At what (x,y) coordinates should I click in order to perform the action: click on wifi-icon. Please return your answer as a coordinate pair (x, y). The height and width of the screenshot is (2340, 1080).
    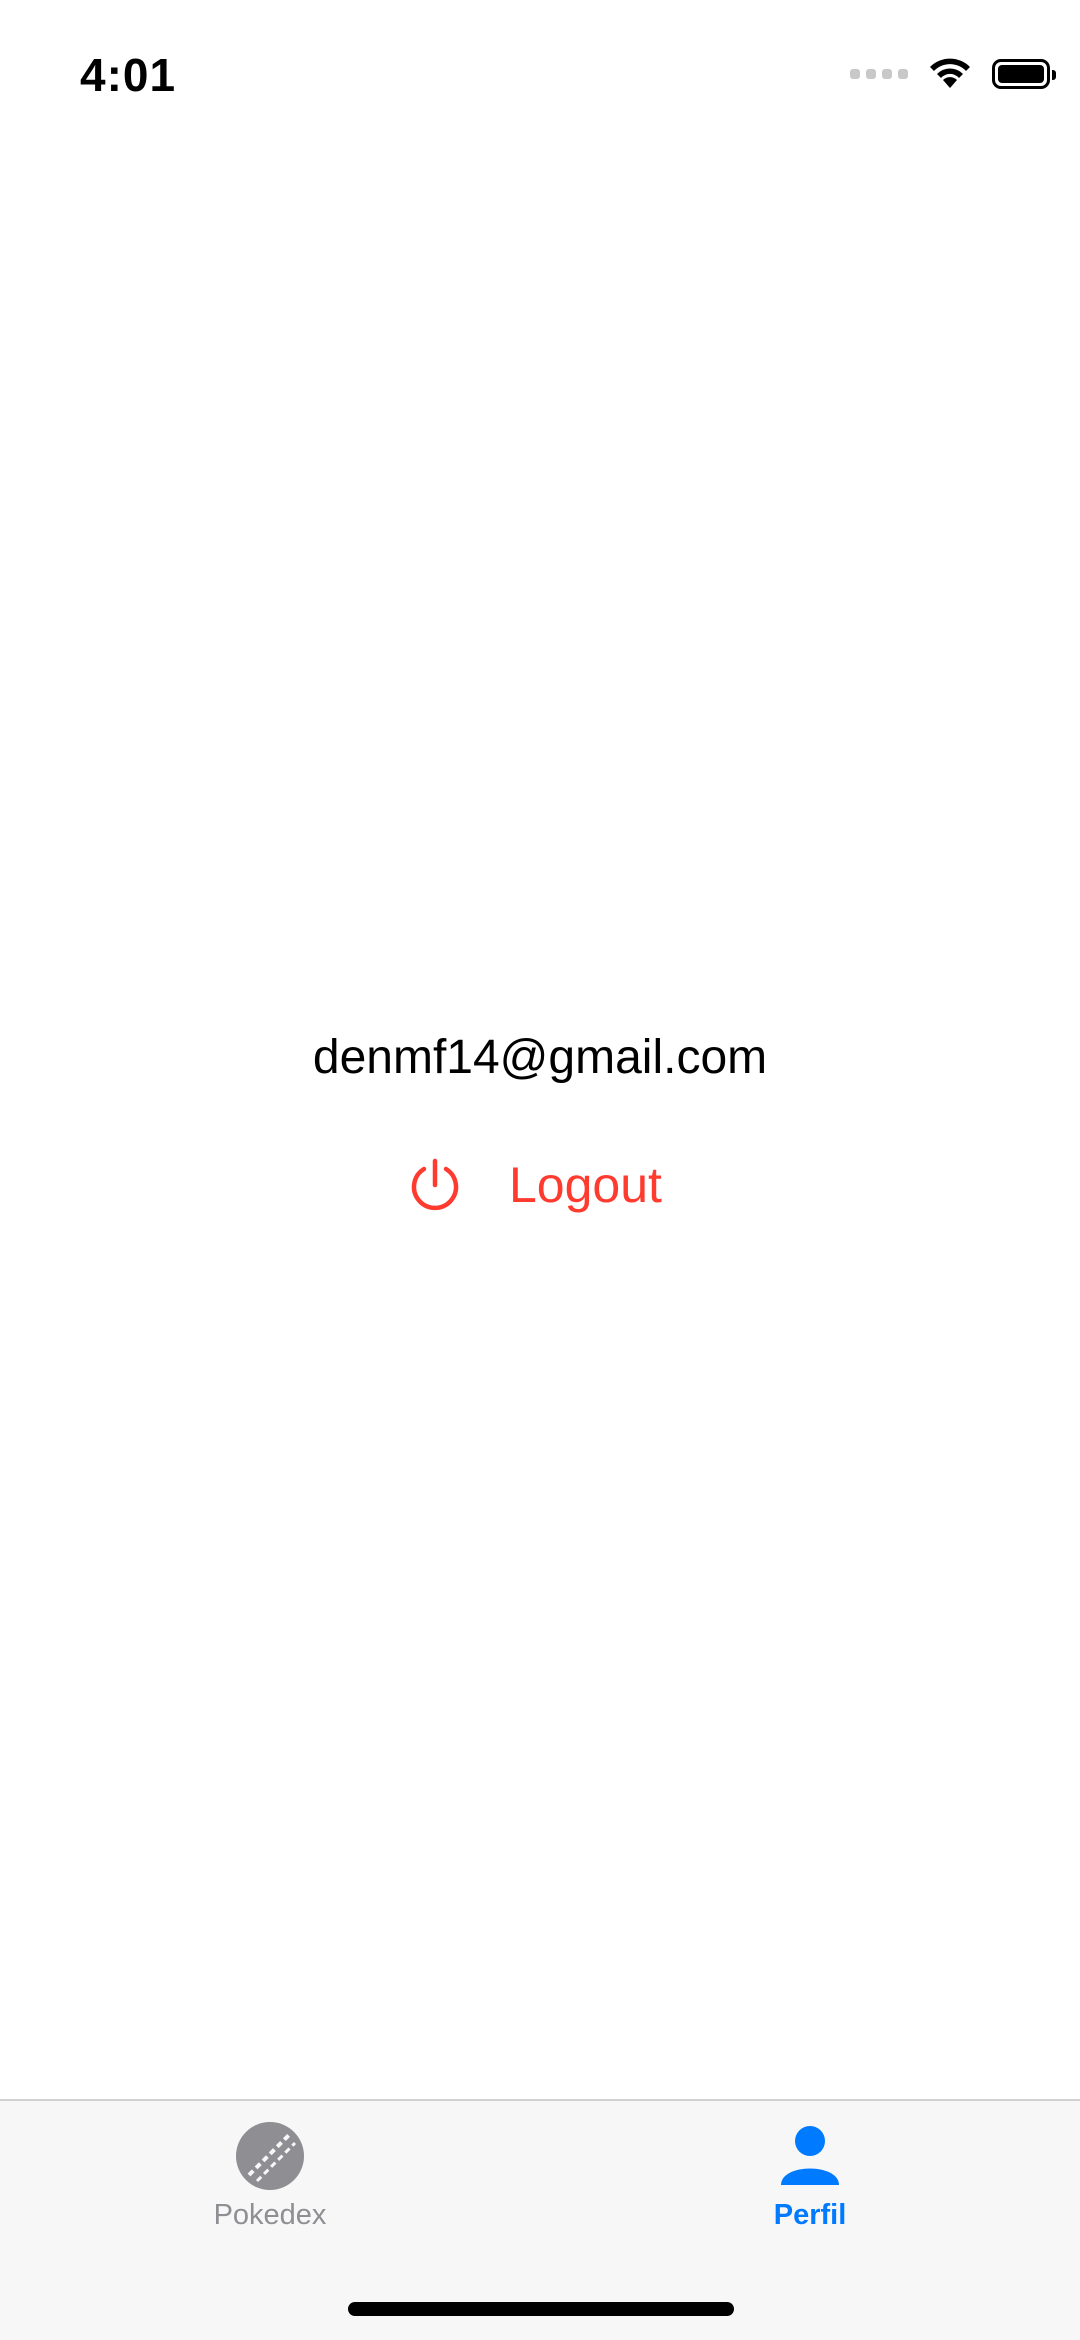
    Looking at the image, I should click on (950, 73).